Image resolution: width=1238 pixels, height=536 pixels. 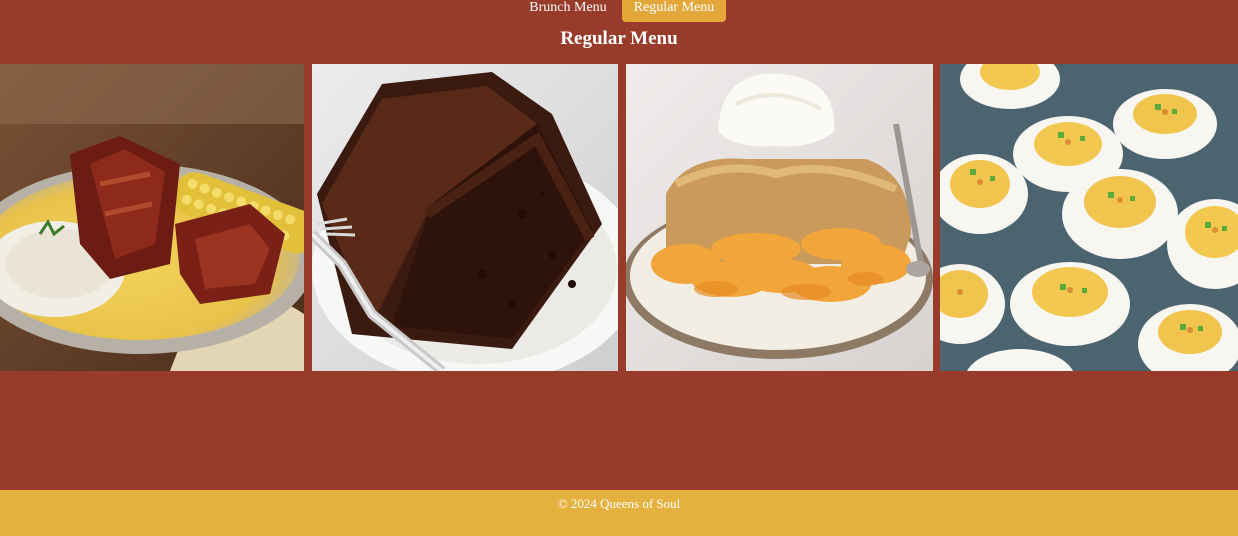 I want to click on menu-tabs: Brunch Menu Regular Menu, so click(x=619, y=11).